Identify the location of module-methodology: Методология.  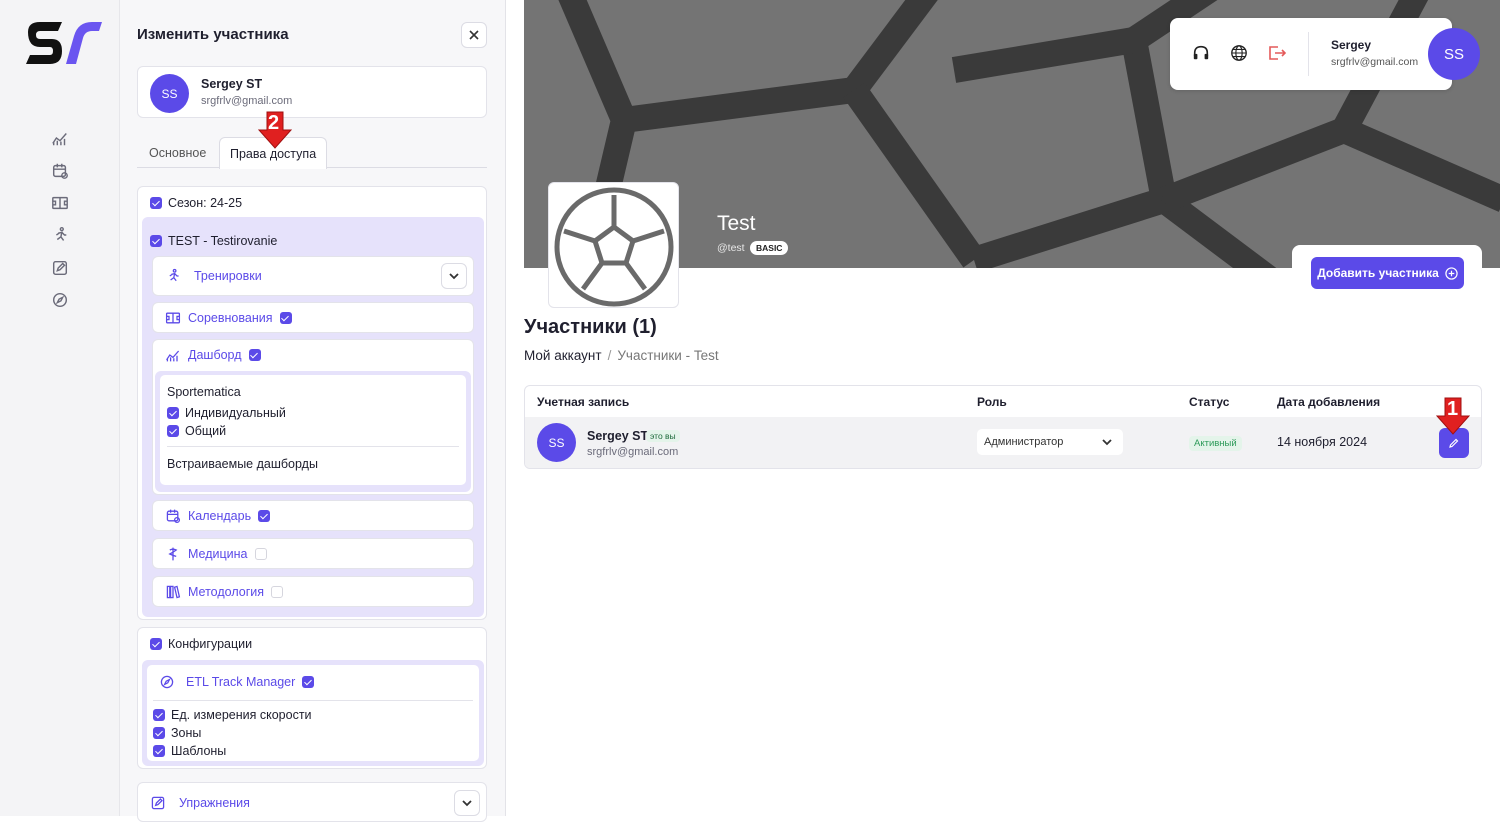
(313, 591).